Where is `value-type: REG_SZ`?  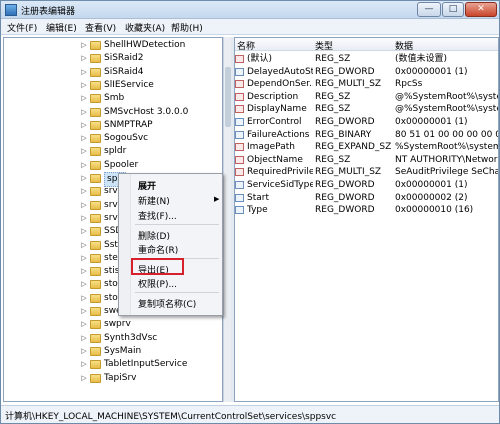
value-type: REG_SZ is located at coordinates (333, 59).